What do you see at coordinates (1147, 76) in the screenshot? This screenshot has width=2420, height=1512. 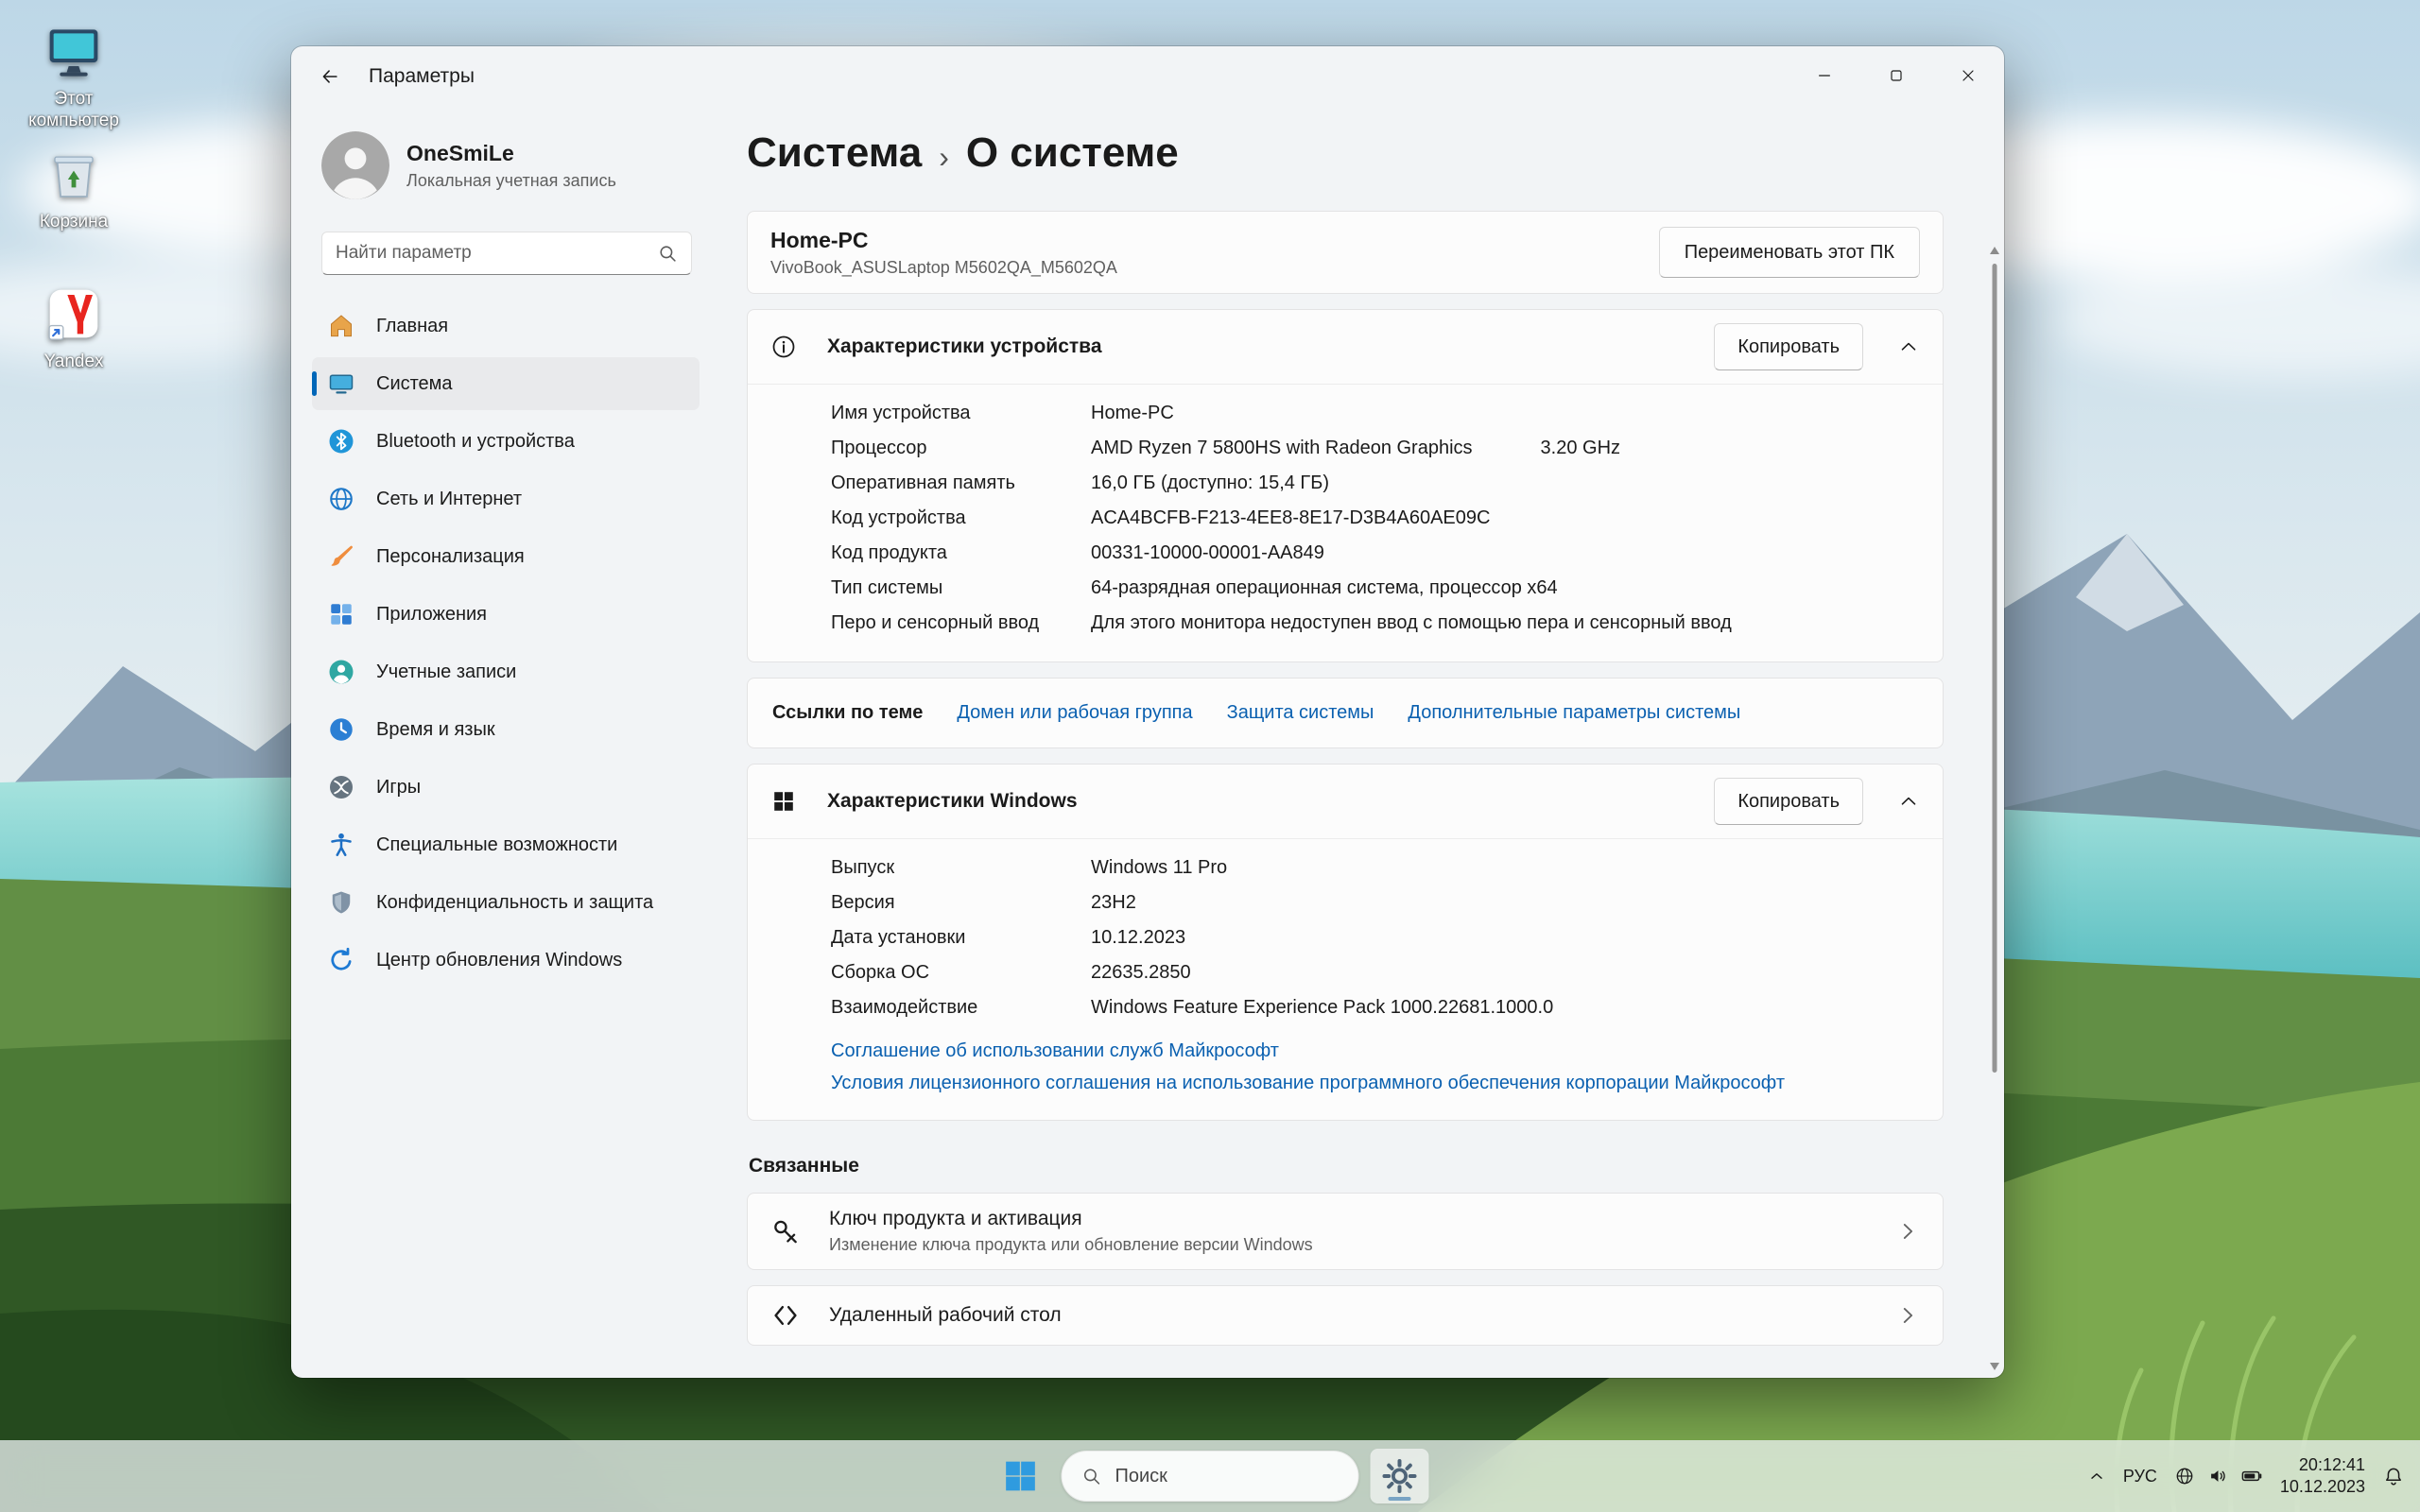 I see `titlebar: Параметры` at bounding box center [1147, 76].